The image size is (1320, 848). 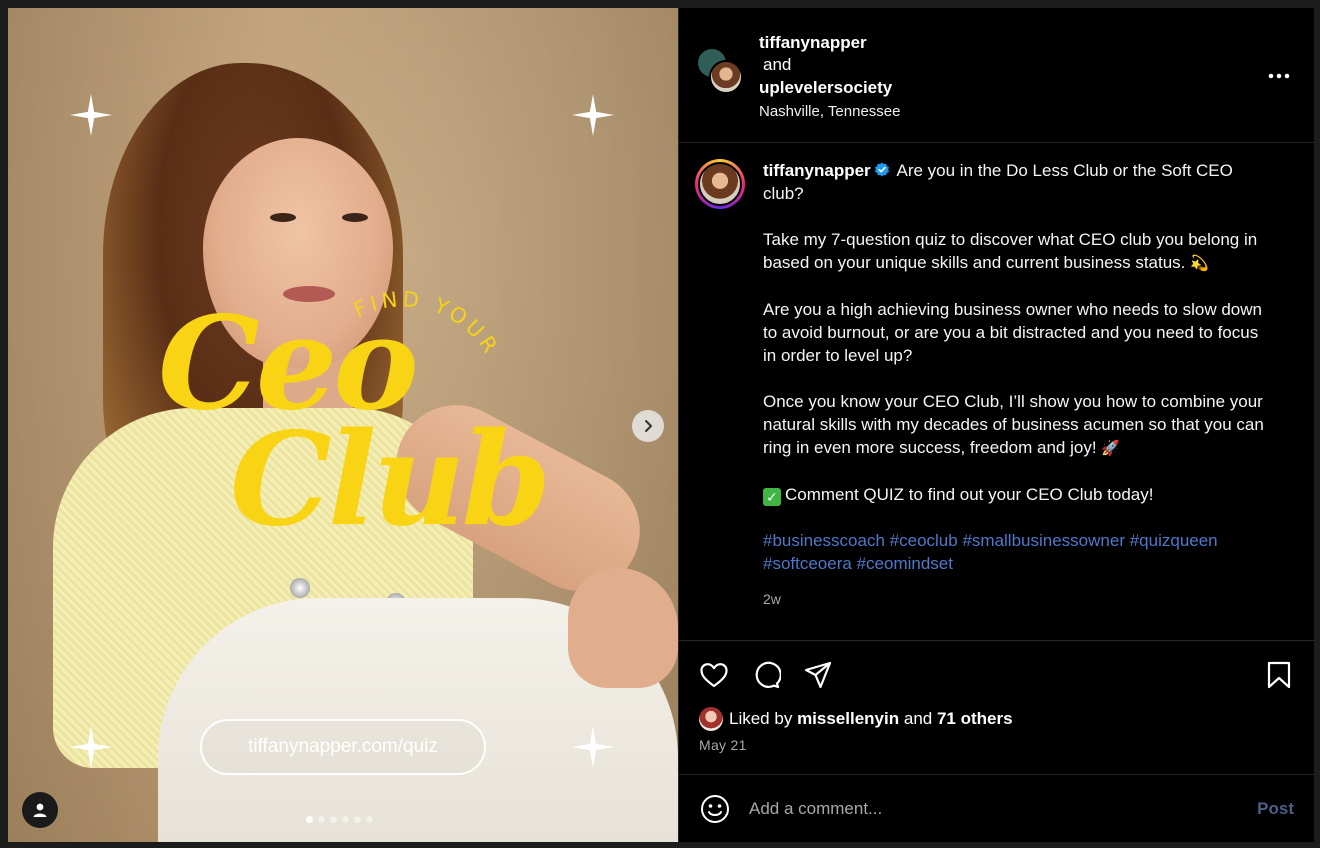 I want to click on dizzy-emoji: 💫, so click(x=1199, y=263).